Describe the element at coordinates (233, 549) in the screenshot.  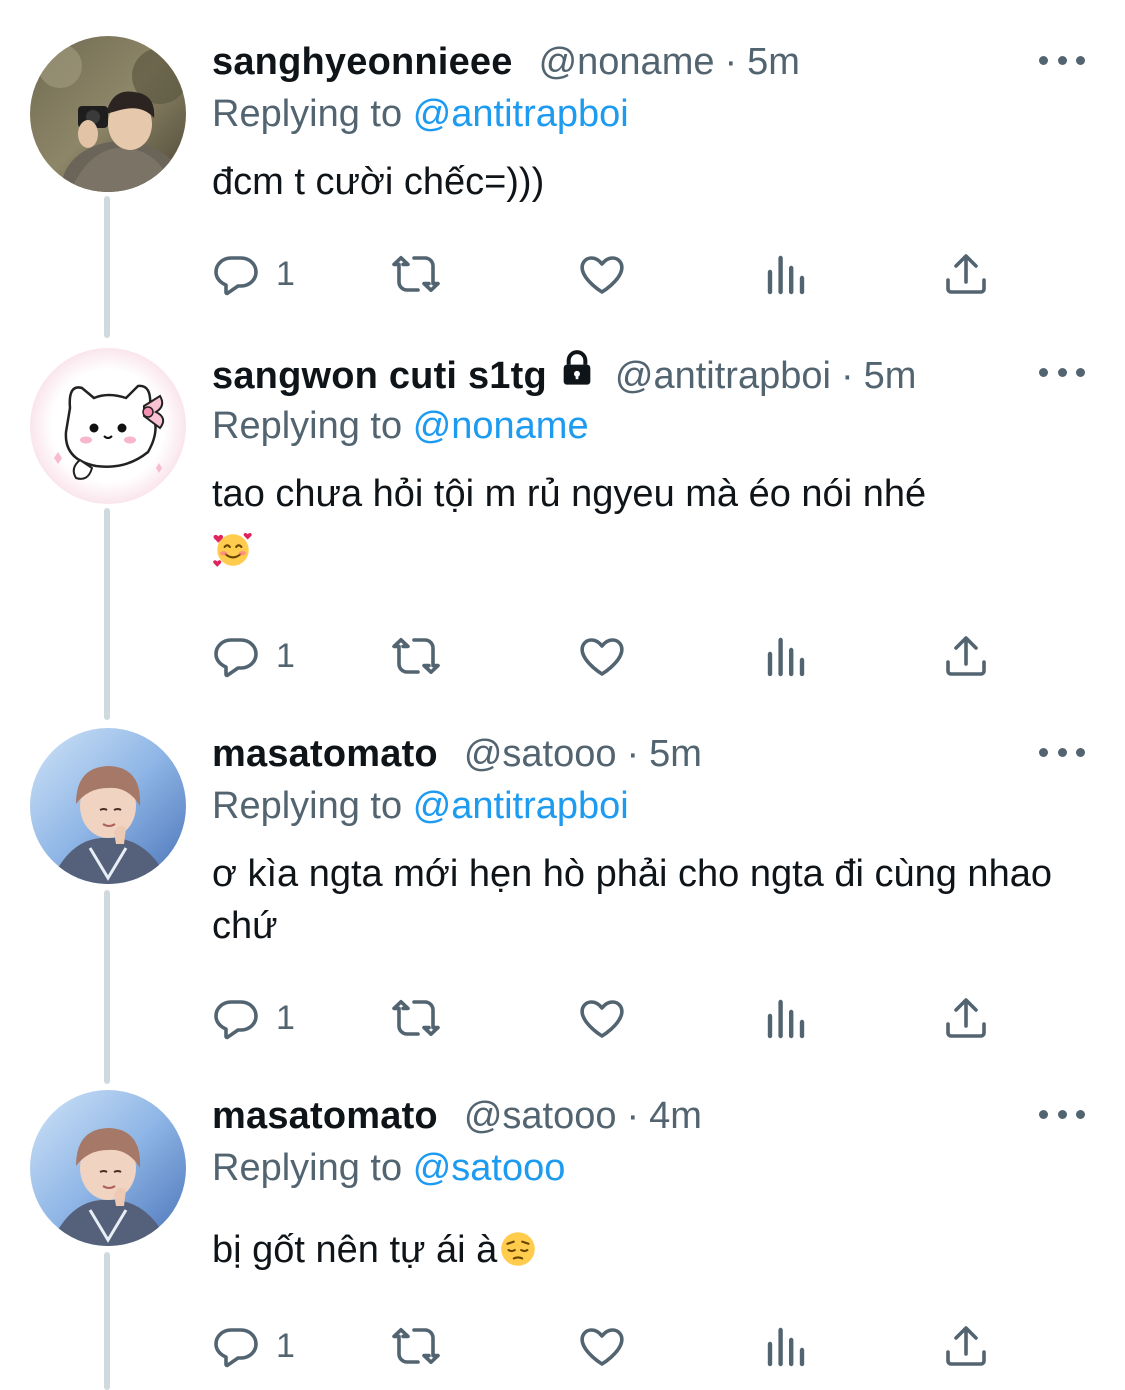
I see `smiling-face-with-hearts-emoji` at that location.